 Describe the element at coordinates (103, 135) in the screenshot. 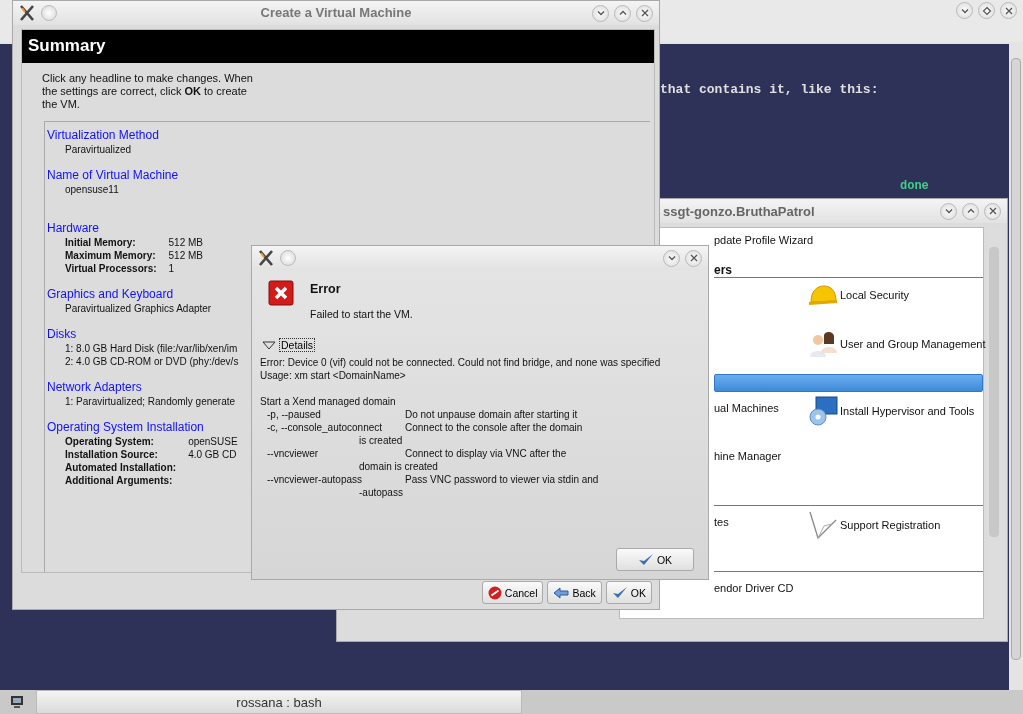

I see `section-link: Virtualization Method` at that location.